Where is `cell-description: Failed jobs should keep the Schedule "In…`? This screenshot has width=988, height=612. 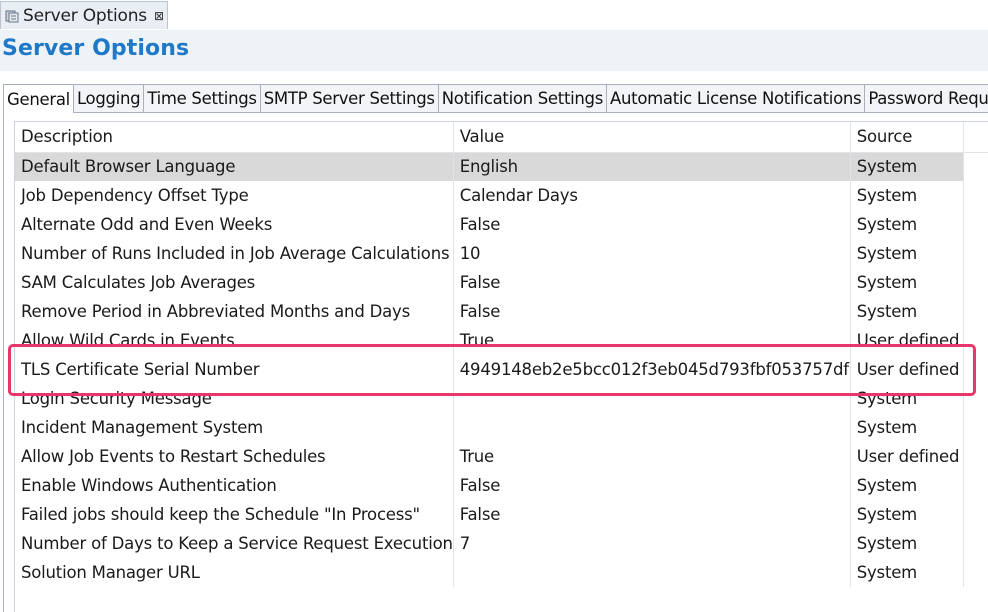
cell-description: Failed jobs should keep the Schedule "In… is located at coordinates (234, 514).